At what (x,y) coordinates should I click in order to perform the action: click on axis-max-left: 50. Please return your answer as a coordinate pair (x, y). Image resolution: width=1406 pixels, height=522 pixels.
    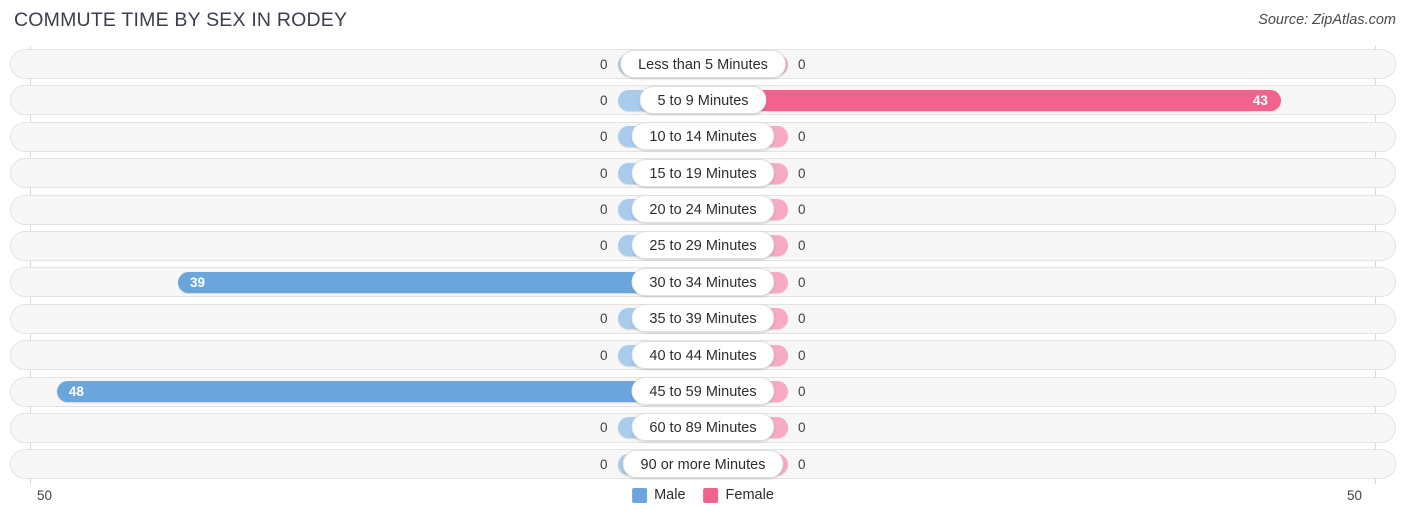
    Looking at the image, I should click on (45, 495).